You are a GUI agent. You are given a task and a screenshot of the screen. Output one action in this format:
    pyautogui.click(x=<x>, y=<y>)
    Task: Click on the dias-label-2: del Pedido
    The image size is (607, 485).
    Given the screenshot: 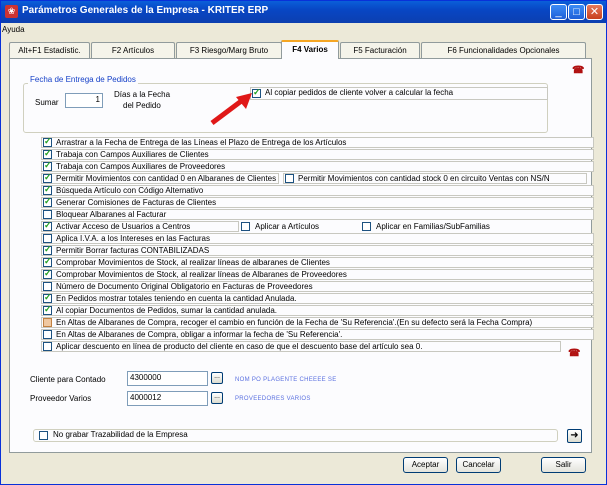 What is the action you would take?
    pyautogui.click(x=142, y=105)
    